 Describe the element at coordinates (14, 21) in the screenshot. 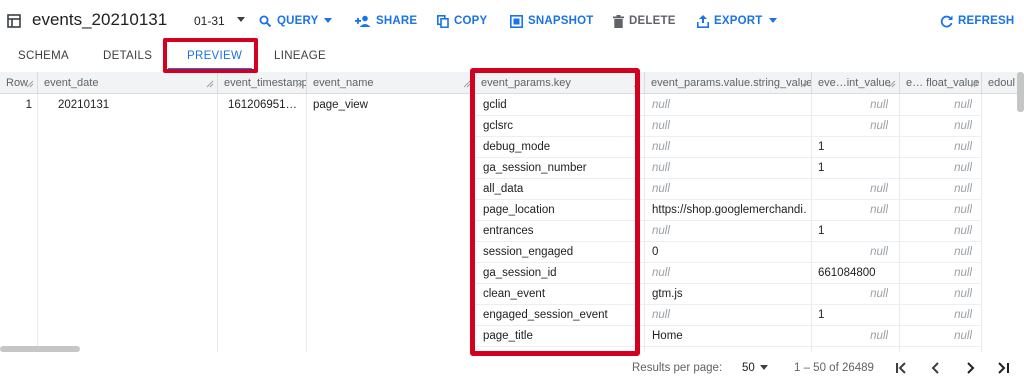

I see `table-icon` at that location.